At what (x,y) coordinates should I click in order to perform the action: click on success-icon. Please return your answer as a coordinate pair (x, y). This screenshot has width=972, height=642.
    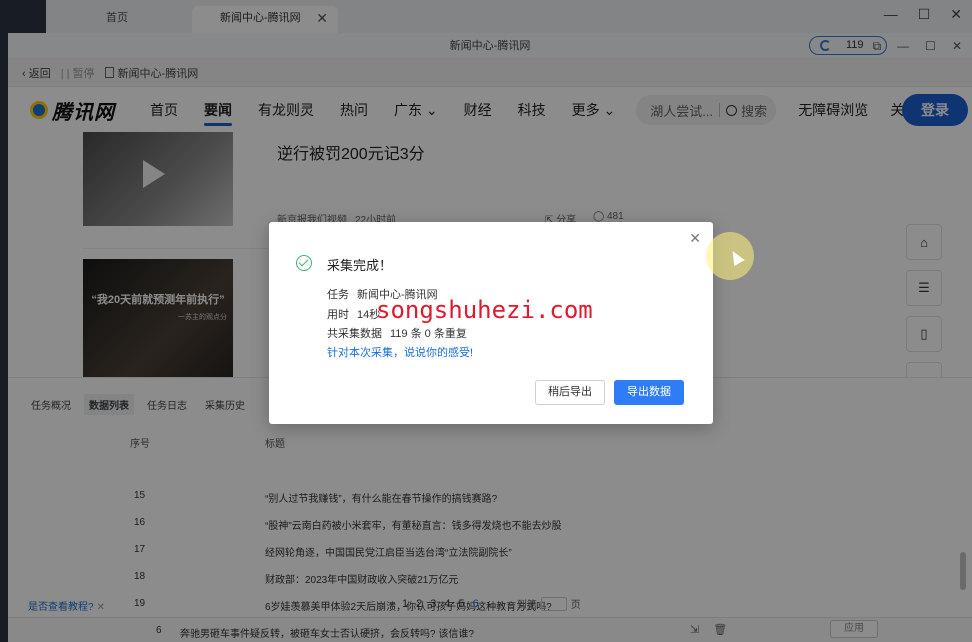
    Looking at the image, I should click on (304, 263).